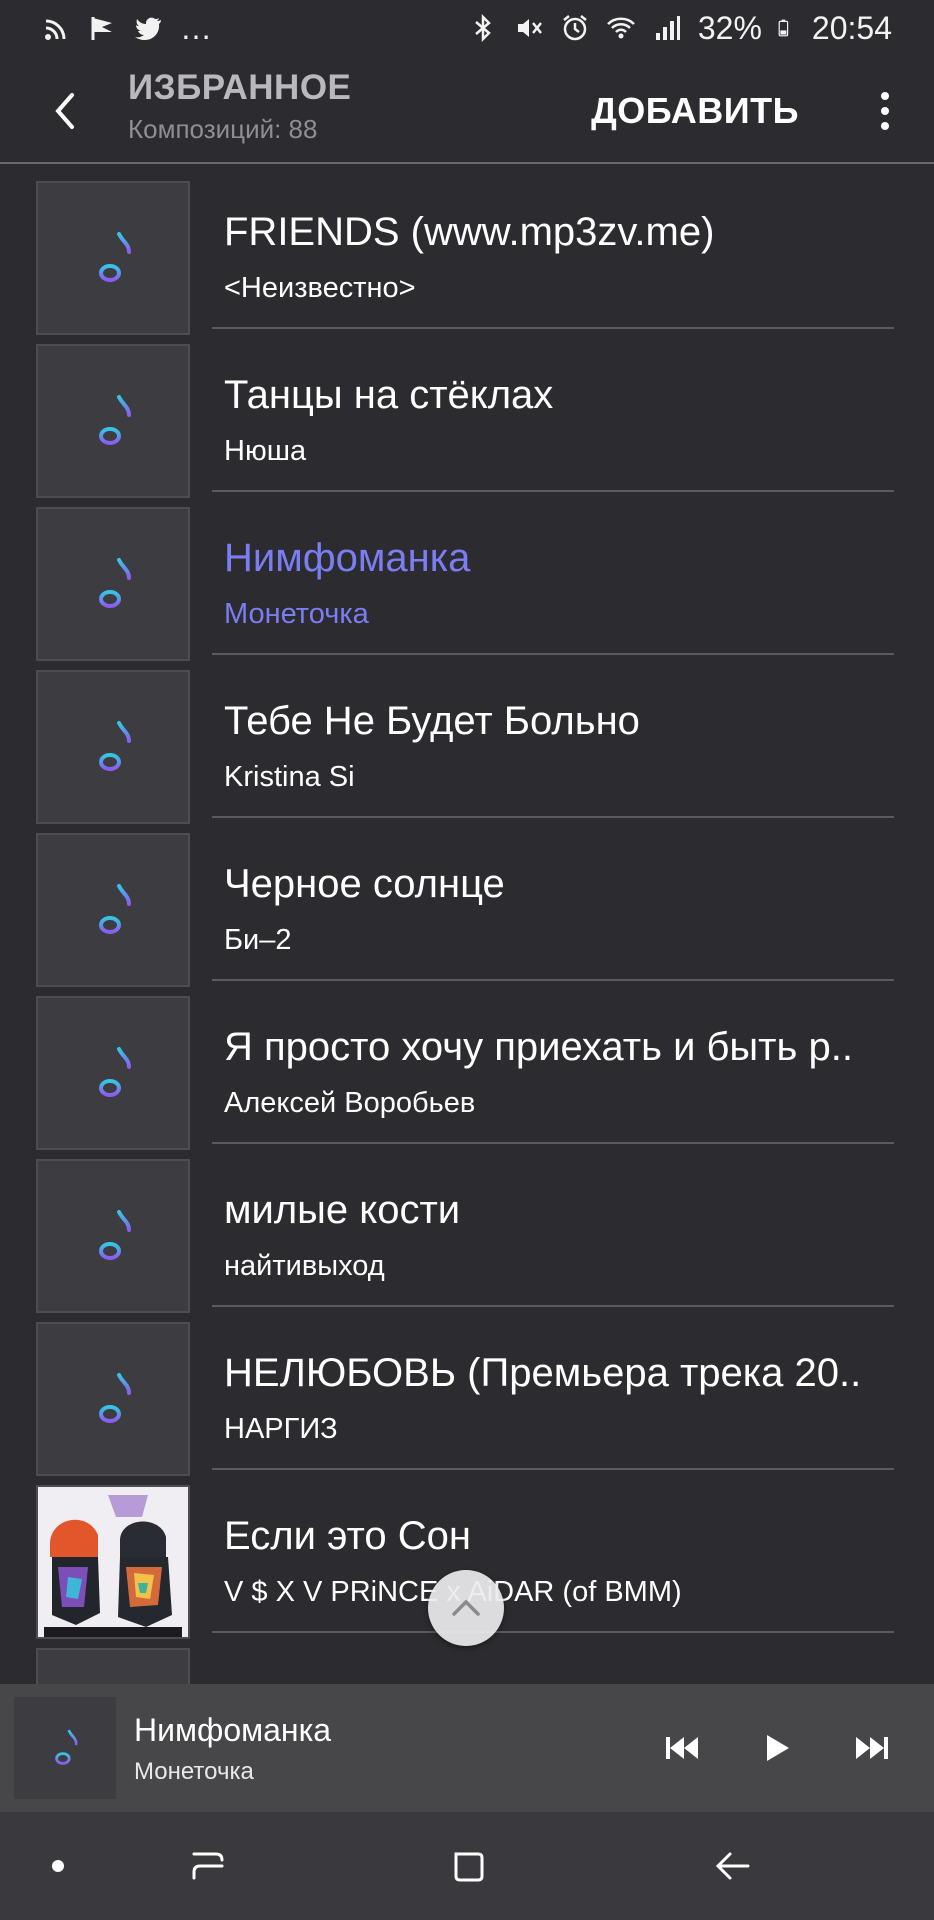  I want to click on status-right: 32% 20:54, so click(680, 28).